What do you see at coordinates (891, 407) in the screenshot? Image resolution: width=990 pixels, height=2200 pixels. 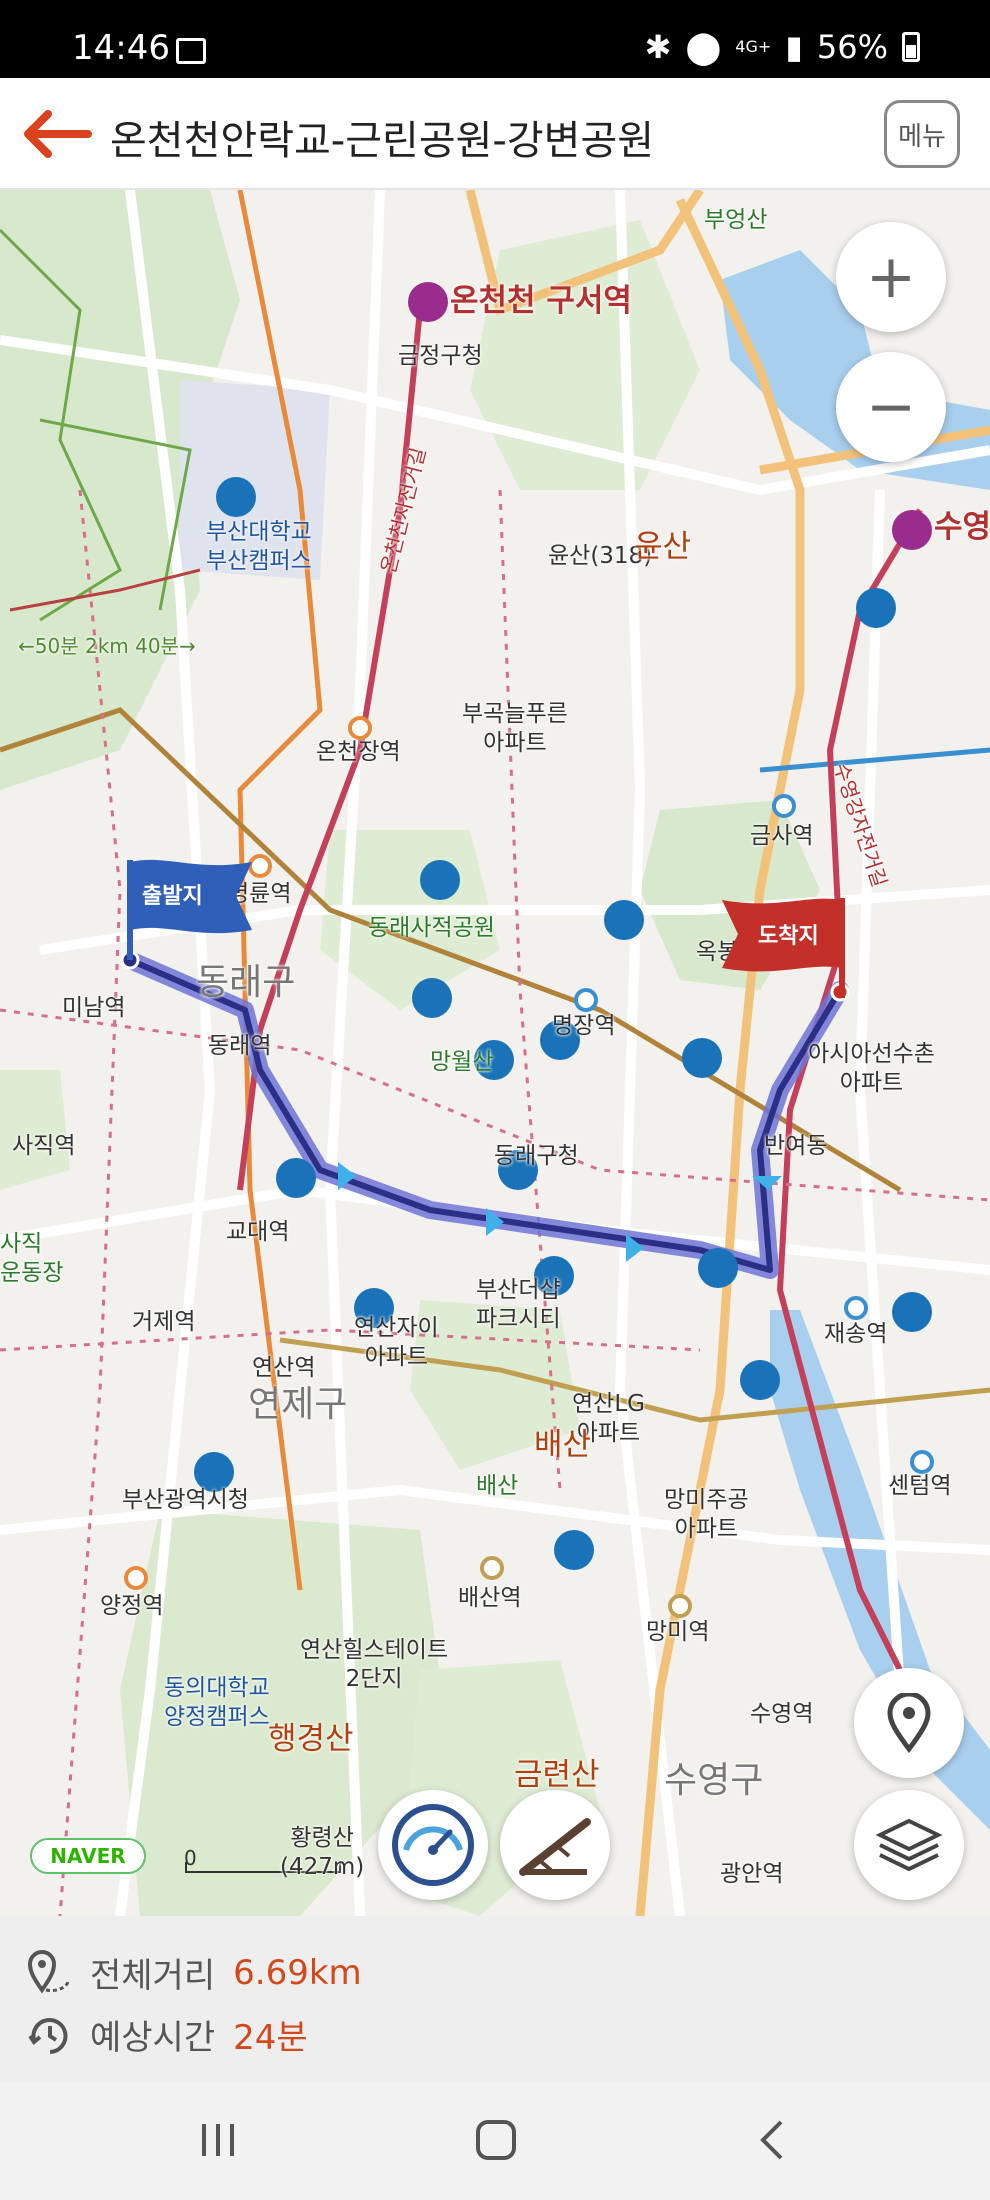 I see `zoom-out-button: −` at bounding box center [891, 407].